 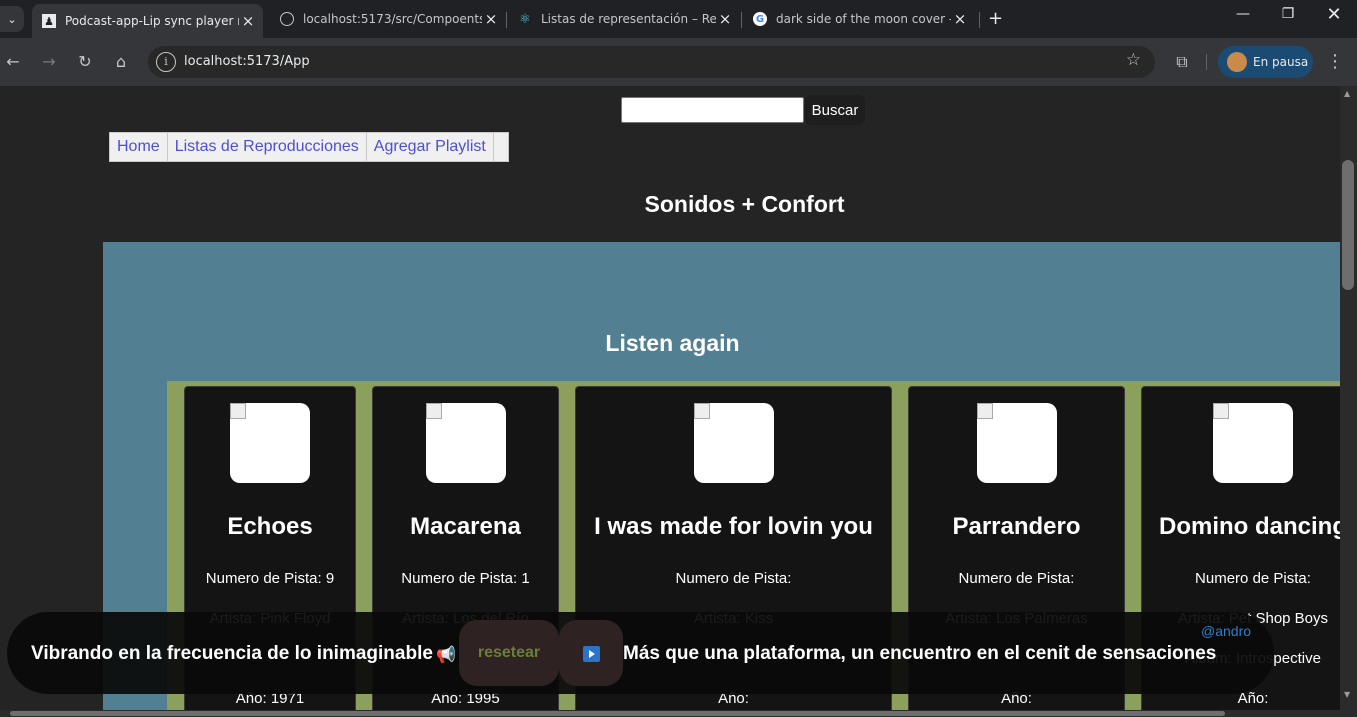 I want to click on section-title: Listen again, so click(x=672, y=343).